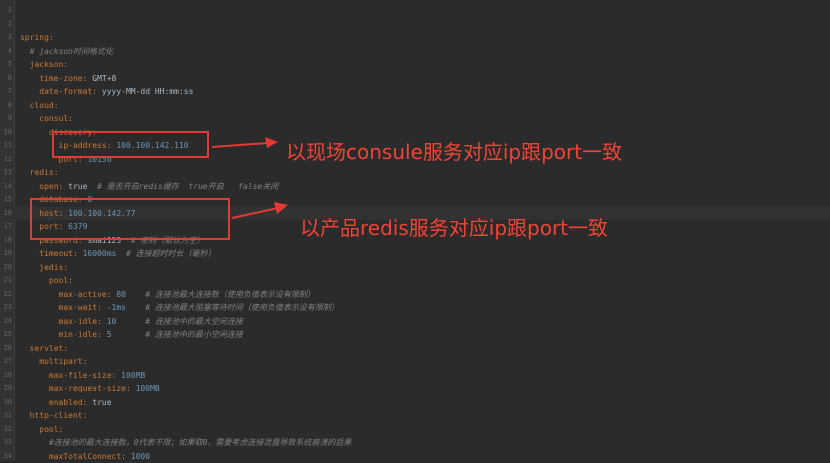 The height and width of the screenshot is (463, 830). Describe the element at coordinates (280, 25) in the screenshot. I see `code-line: 2` at that location.